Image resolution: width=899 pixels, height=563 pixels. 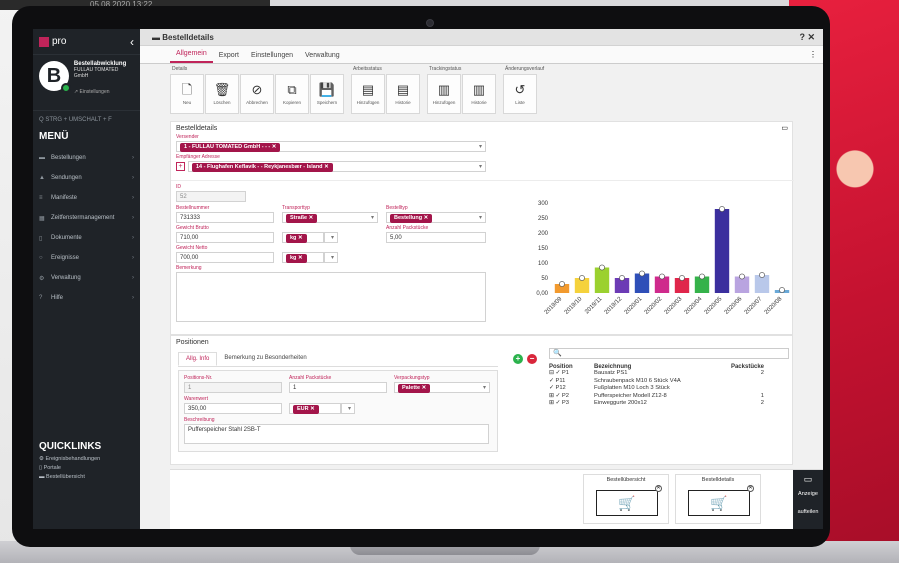 What do you see at coordinates (626, 499) in the screenshot?
I see `quick-card-order-overview: Bestellübersicht 🛒 ✕` at bounding box center [626, 499].